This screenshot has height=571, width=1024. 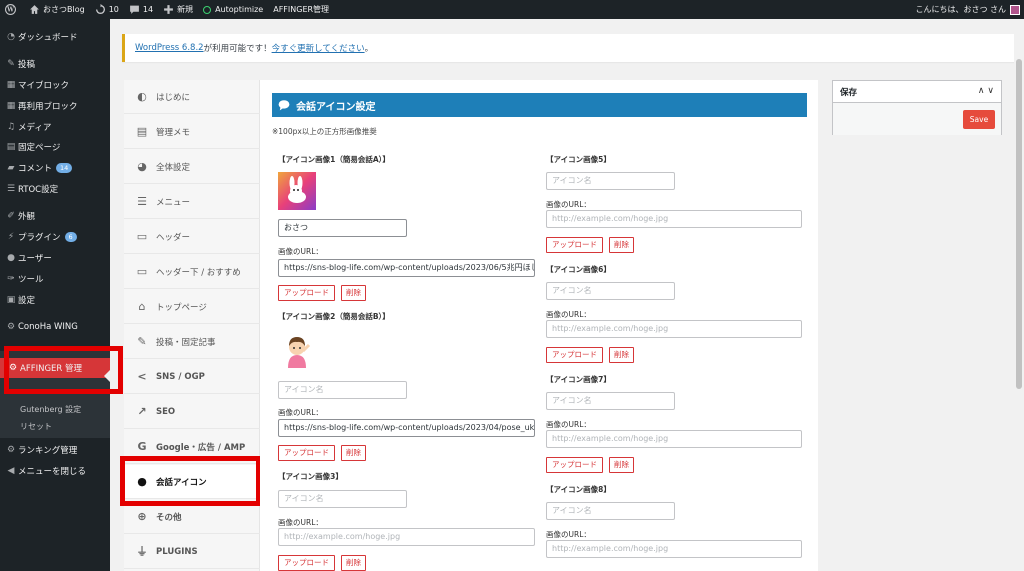 What do you see at coordinates (674, 439) in the screenshot?
I see `icon-7-url-input: http://example.com/hoge.jpg` at bounding box center [674, 439].